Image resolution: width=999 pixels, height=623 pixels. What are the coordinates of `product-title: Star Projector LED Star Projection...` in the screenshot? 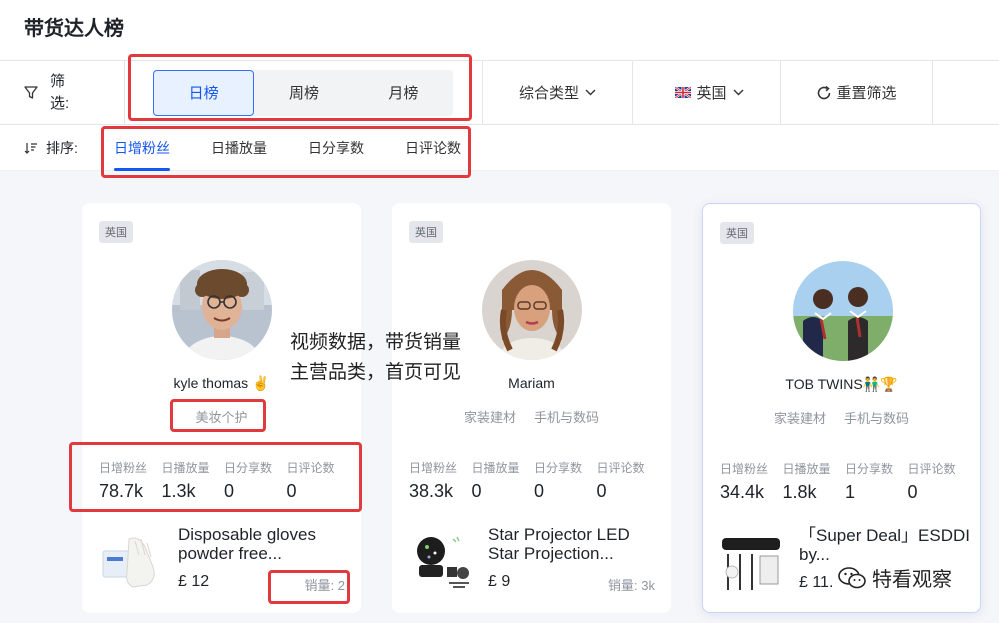 It's located at (575, 544).